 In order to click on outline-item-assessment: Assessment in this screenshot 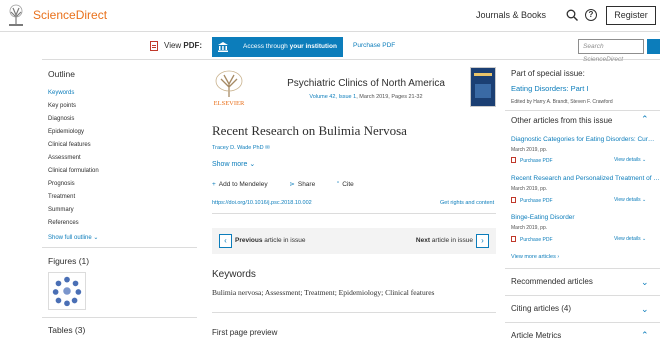, I will do `click(73, 158)`.